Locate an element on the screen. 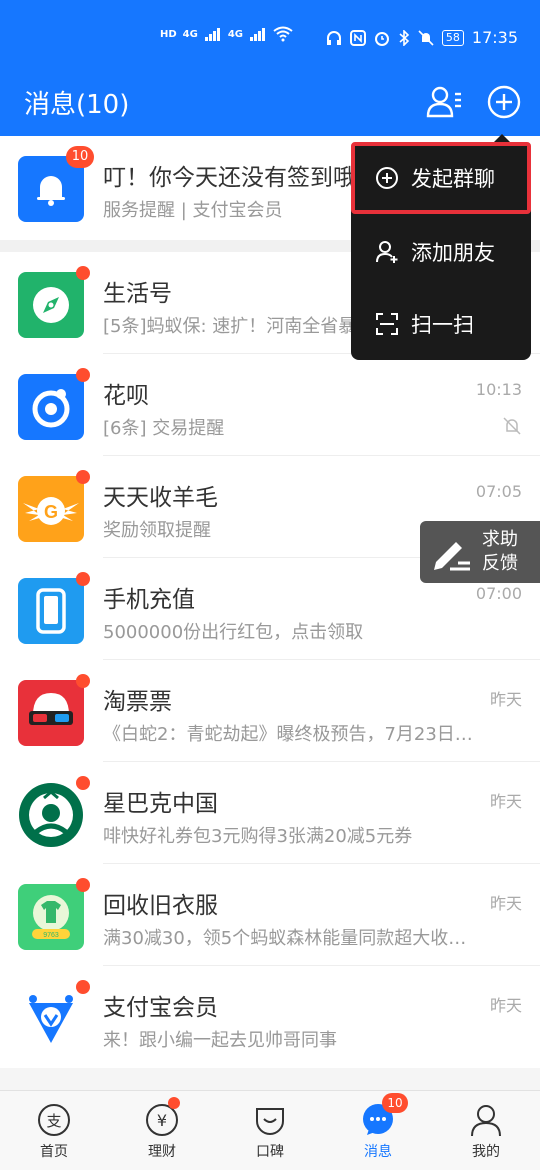  list-item: 支付宝会员 来！跟小编一起去见帅哥同事 昨天 is located at coordinates (270, 1017).